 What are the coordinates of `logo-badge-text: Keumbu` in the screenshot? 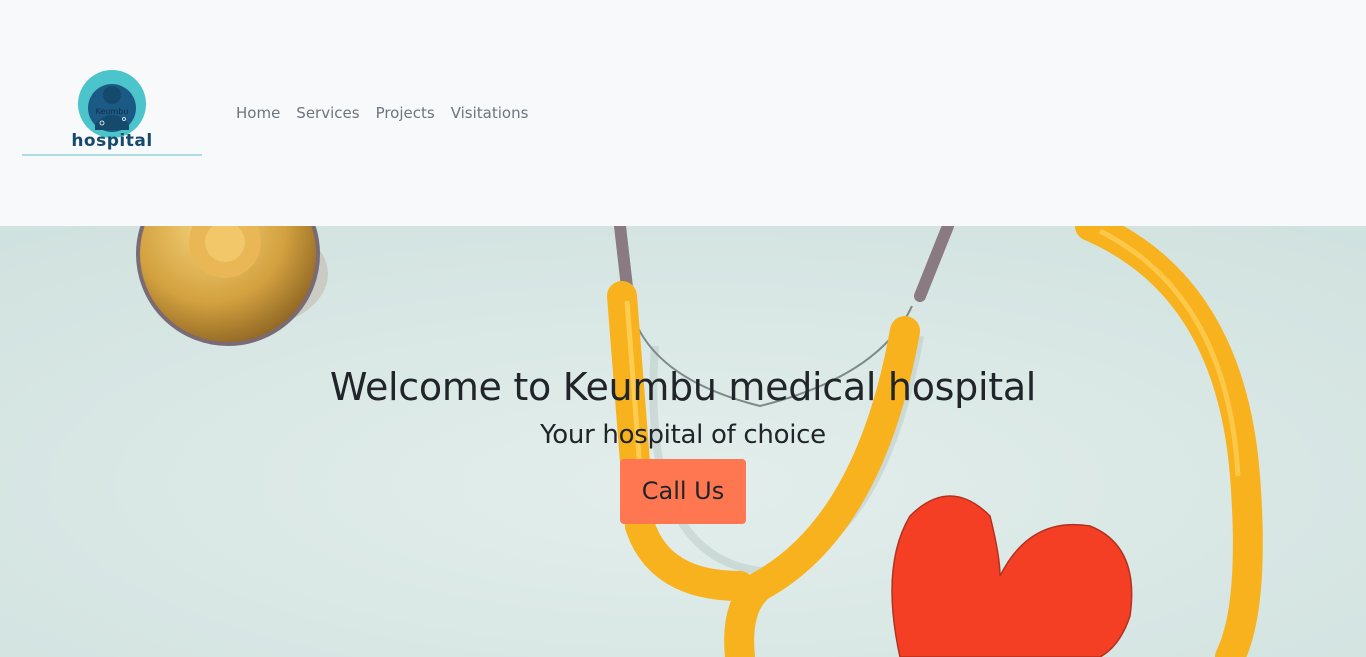 It's located at (112, 111).